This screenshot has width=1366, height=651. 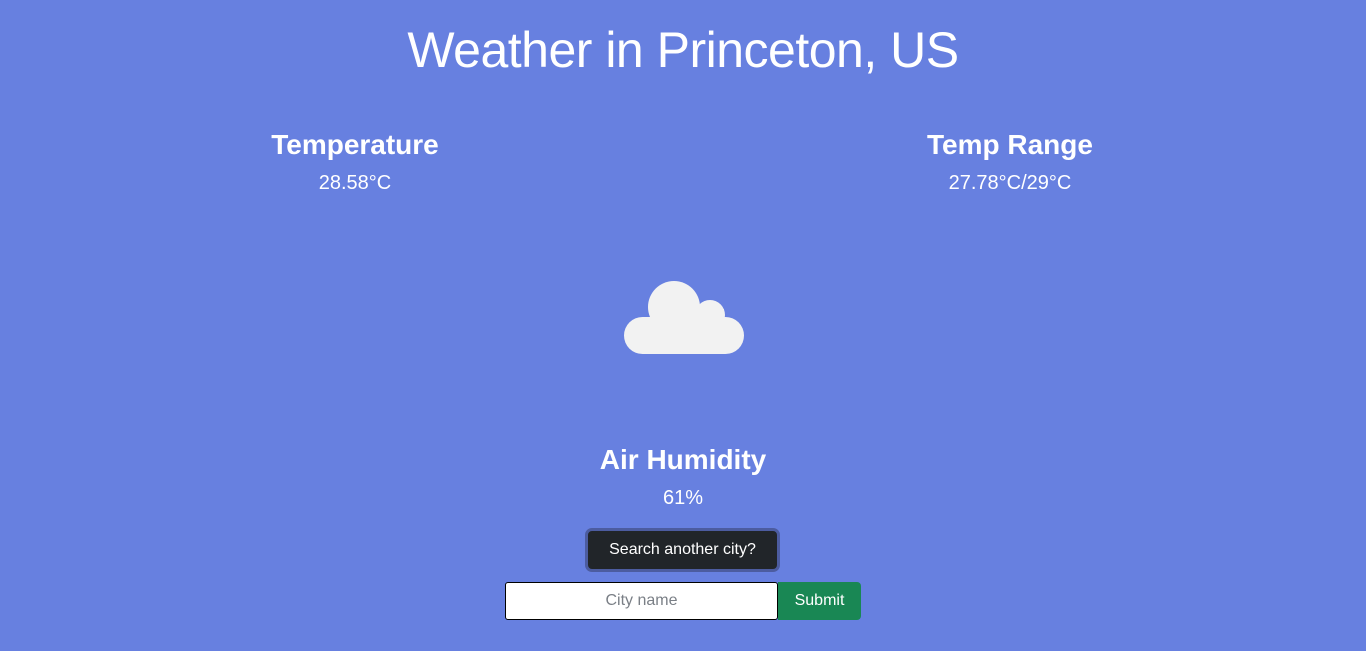 What do you see at coordinates (355, 183) in the screenshot?
I see `temperature-value: 28.58°C` at bounding box center [355, 183].